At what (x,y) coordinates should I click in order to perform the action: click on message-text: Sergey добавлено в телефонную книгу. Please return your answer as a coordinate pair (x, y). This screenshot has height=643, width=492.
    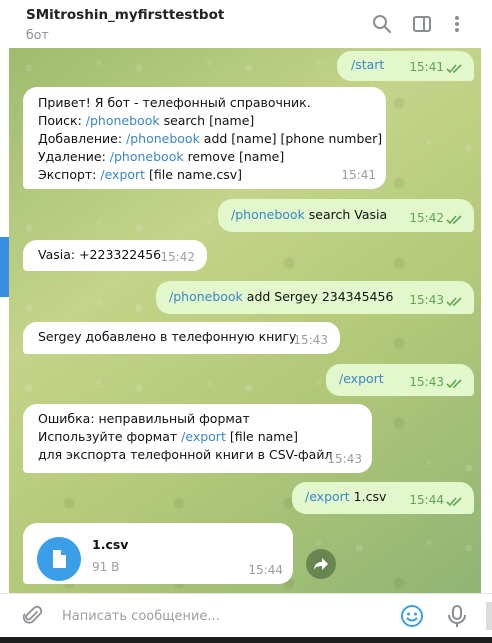
    Looking at the image, I should click on (167, 336).